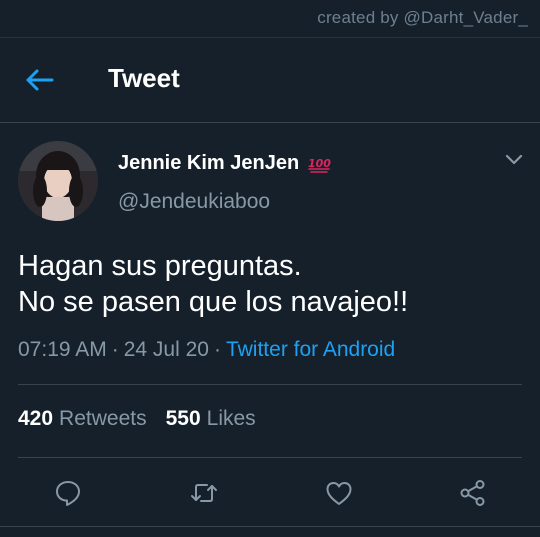 This screenshot has height=537, width=540. What do you see at coordinates (194, 202) in the screenshot?
I see `author-handle: @Jendeukiaboo` at bounding box center [194, 202].